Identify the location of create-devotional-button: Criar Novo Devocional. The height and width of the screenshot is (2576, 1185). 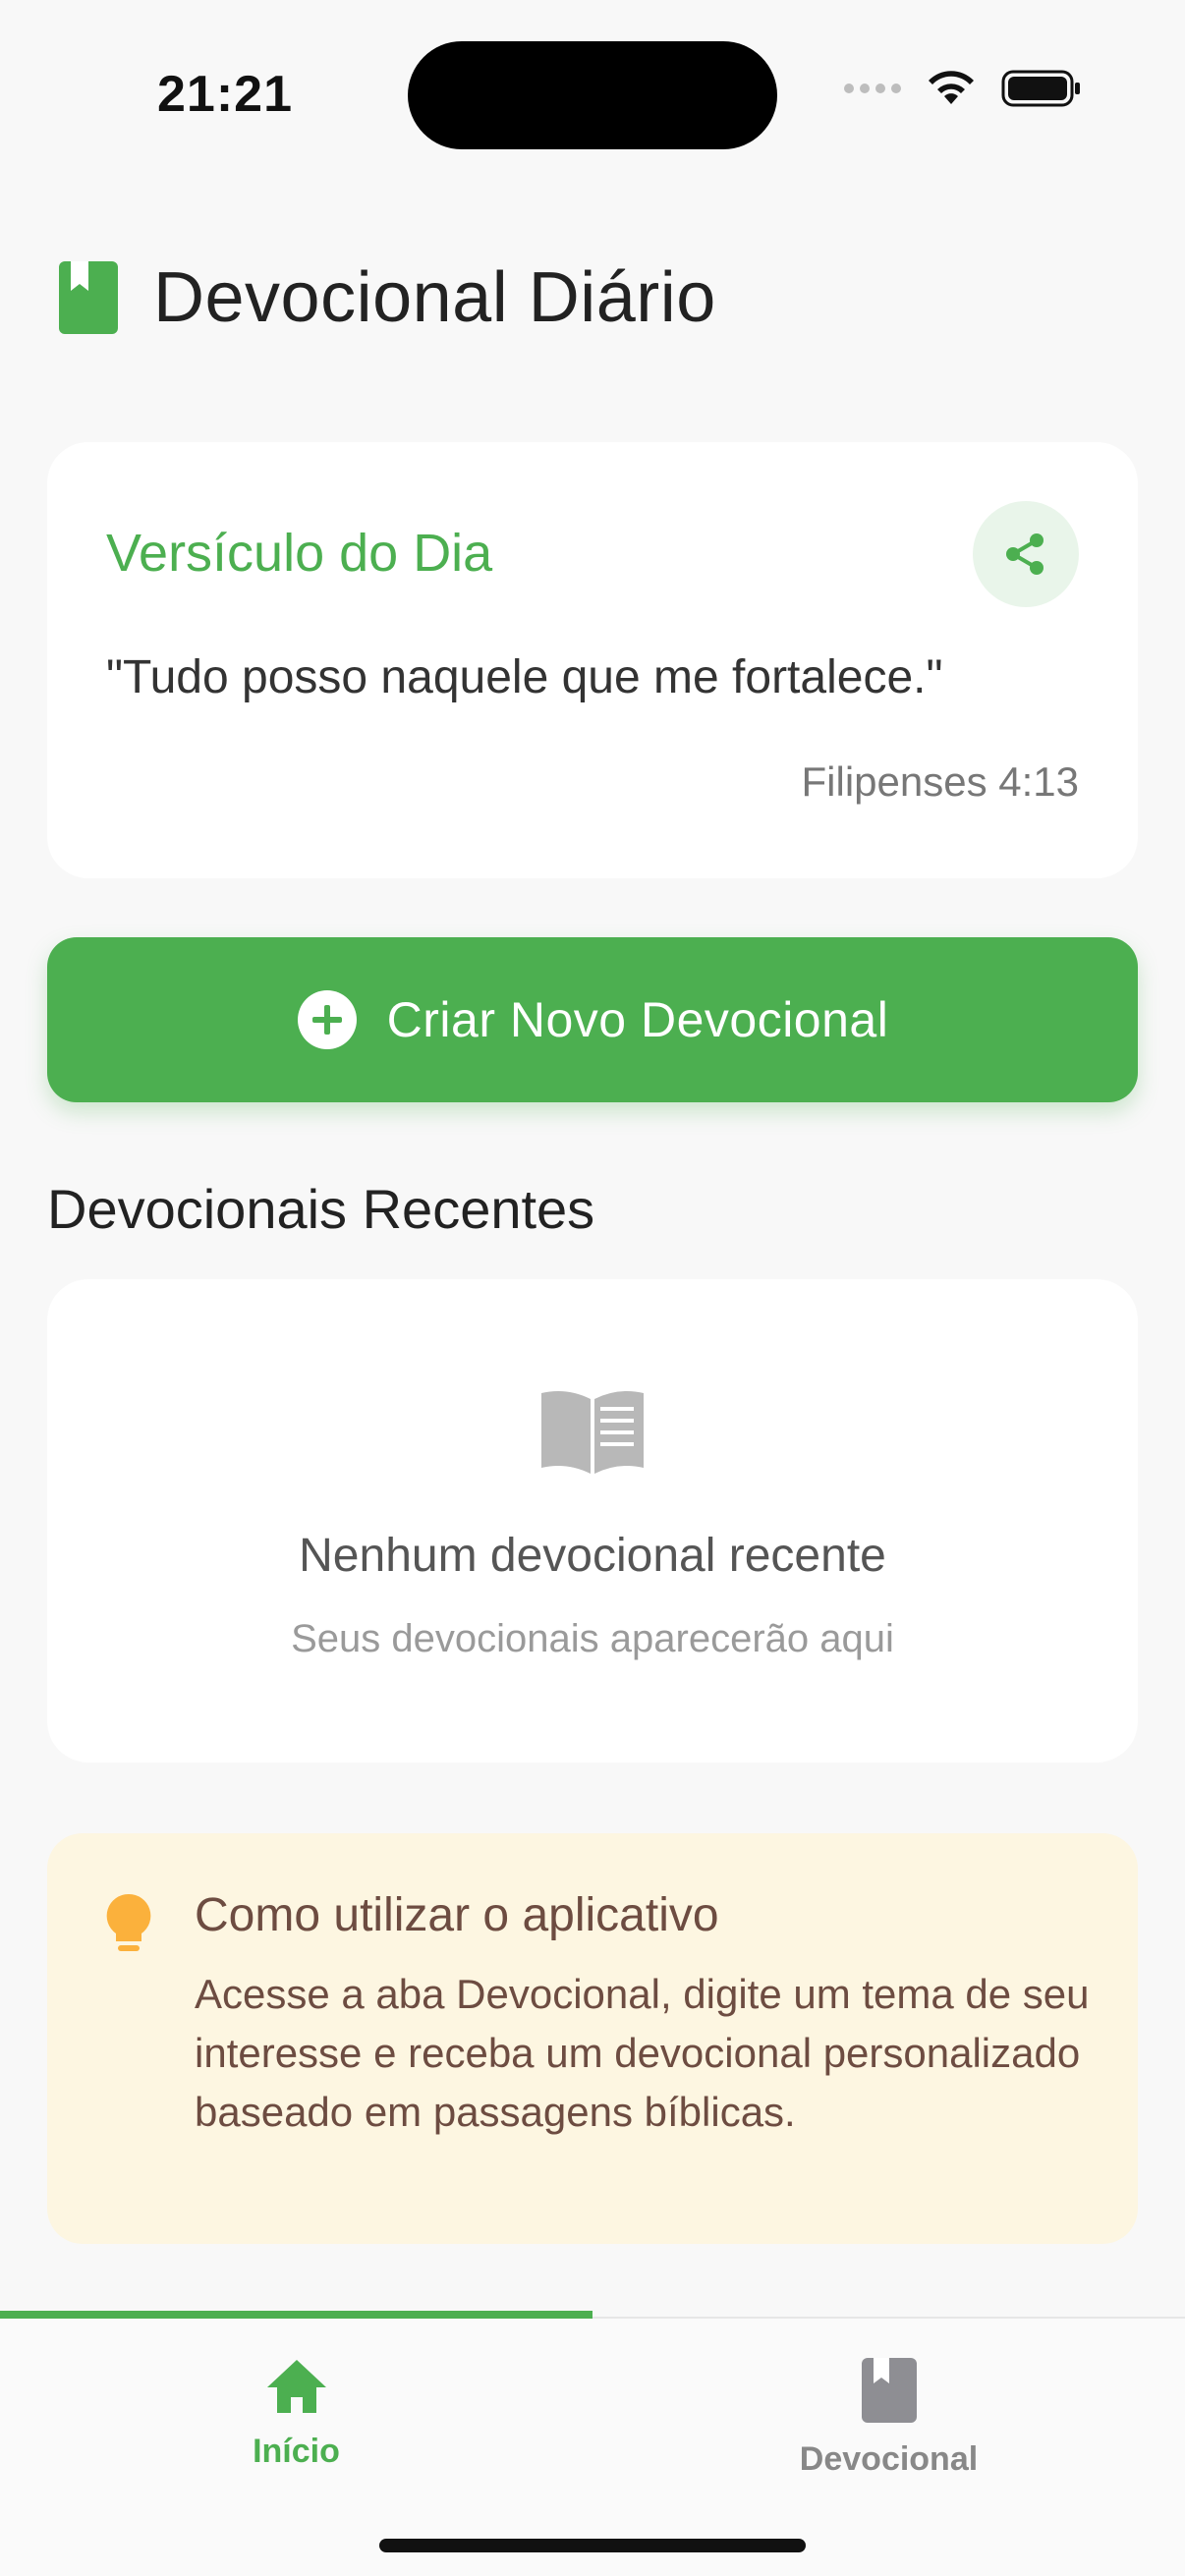
(592, 1019).